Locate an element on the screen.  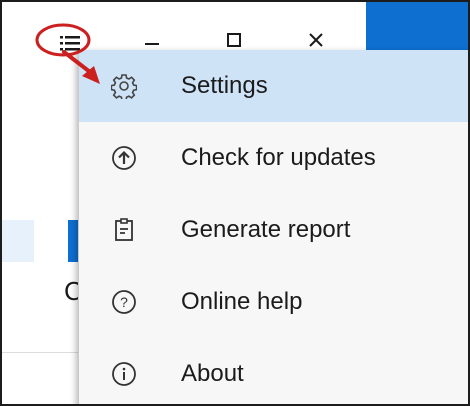
menu-item-label: Settings is located at coordinates (224, 85).